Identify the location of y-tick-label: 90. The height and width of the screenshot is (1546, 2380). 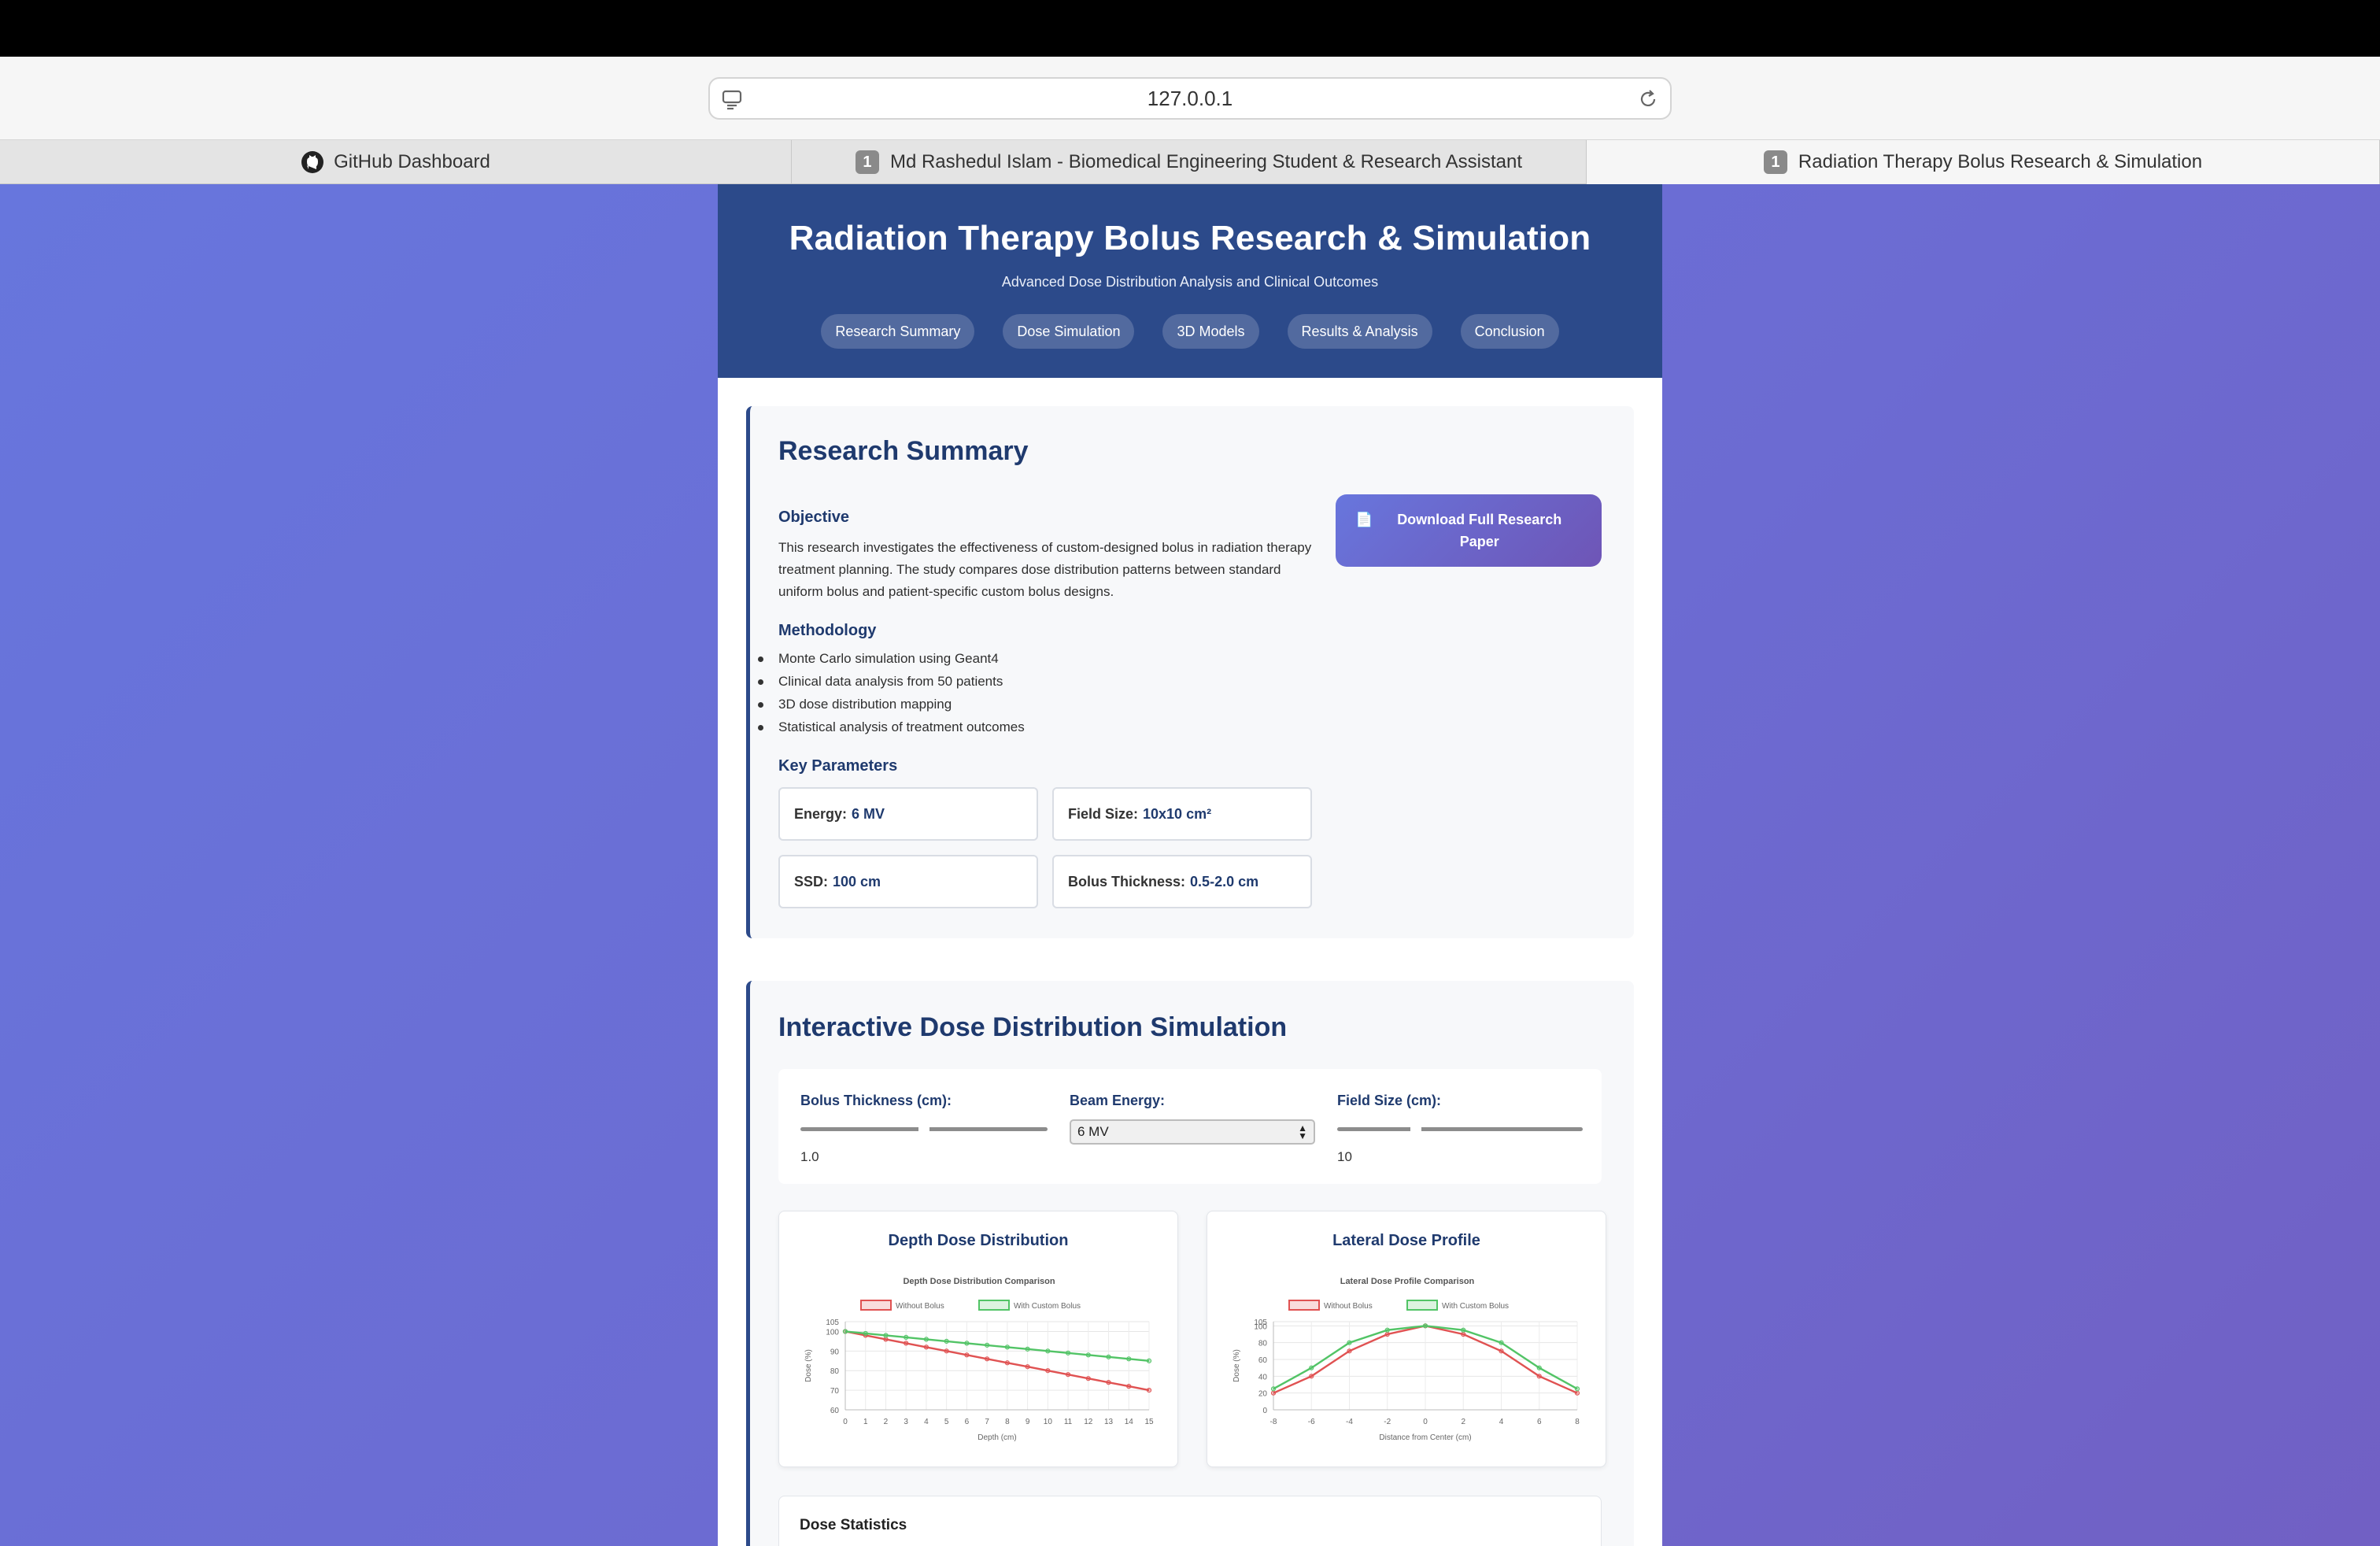
(835, 1352).